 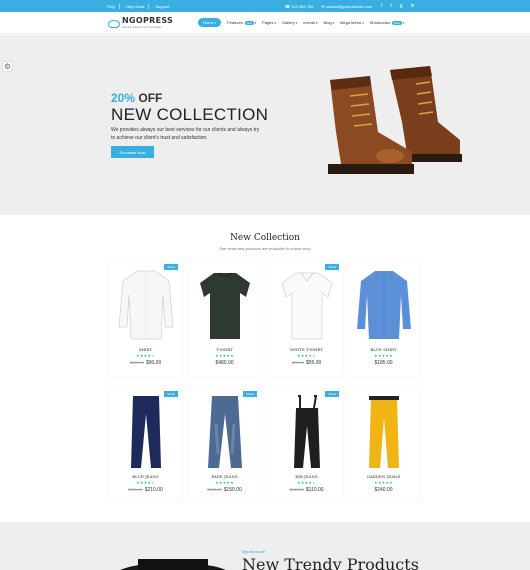 I want to click on nav-item-gallery: Gallery ▾, so click(x=289, y=22).